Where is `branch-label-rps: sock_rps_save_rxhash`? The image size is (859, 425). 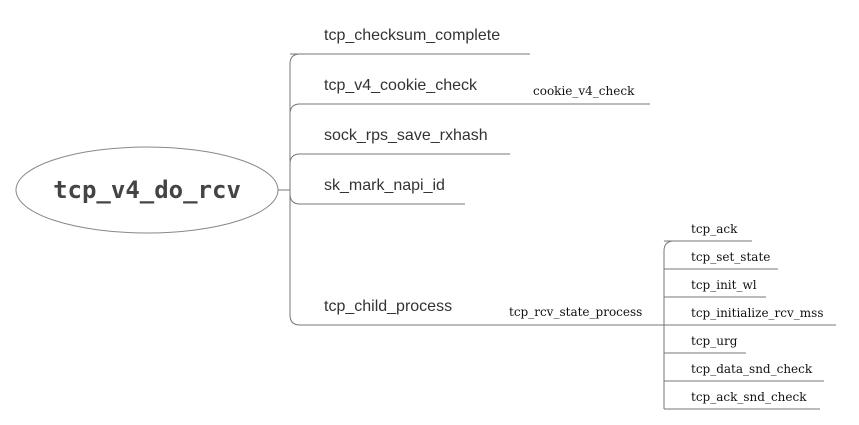
branch-label-rps: sock_rps_save_rxhash is located at coordinates (406, 135).